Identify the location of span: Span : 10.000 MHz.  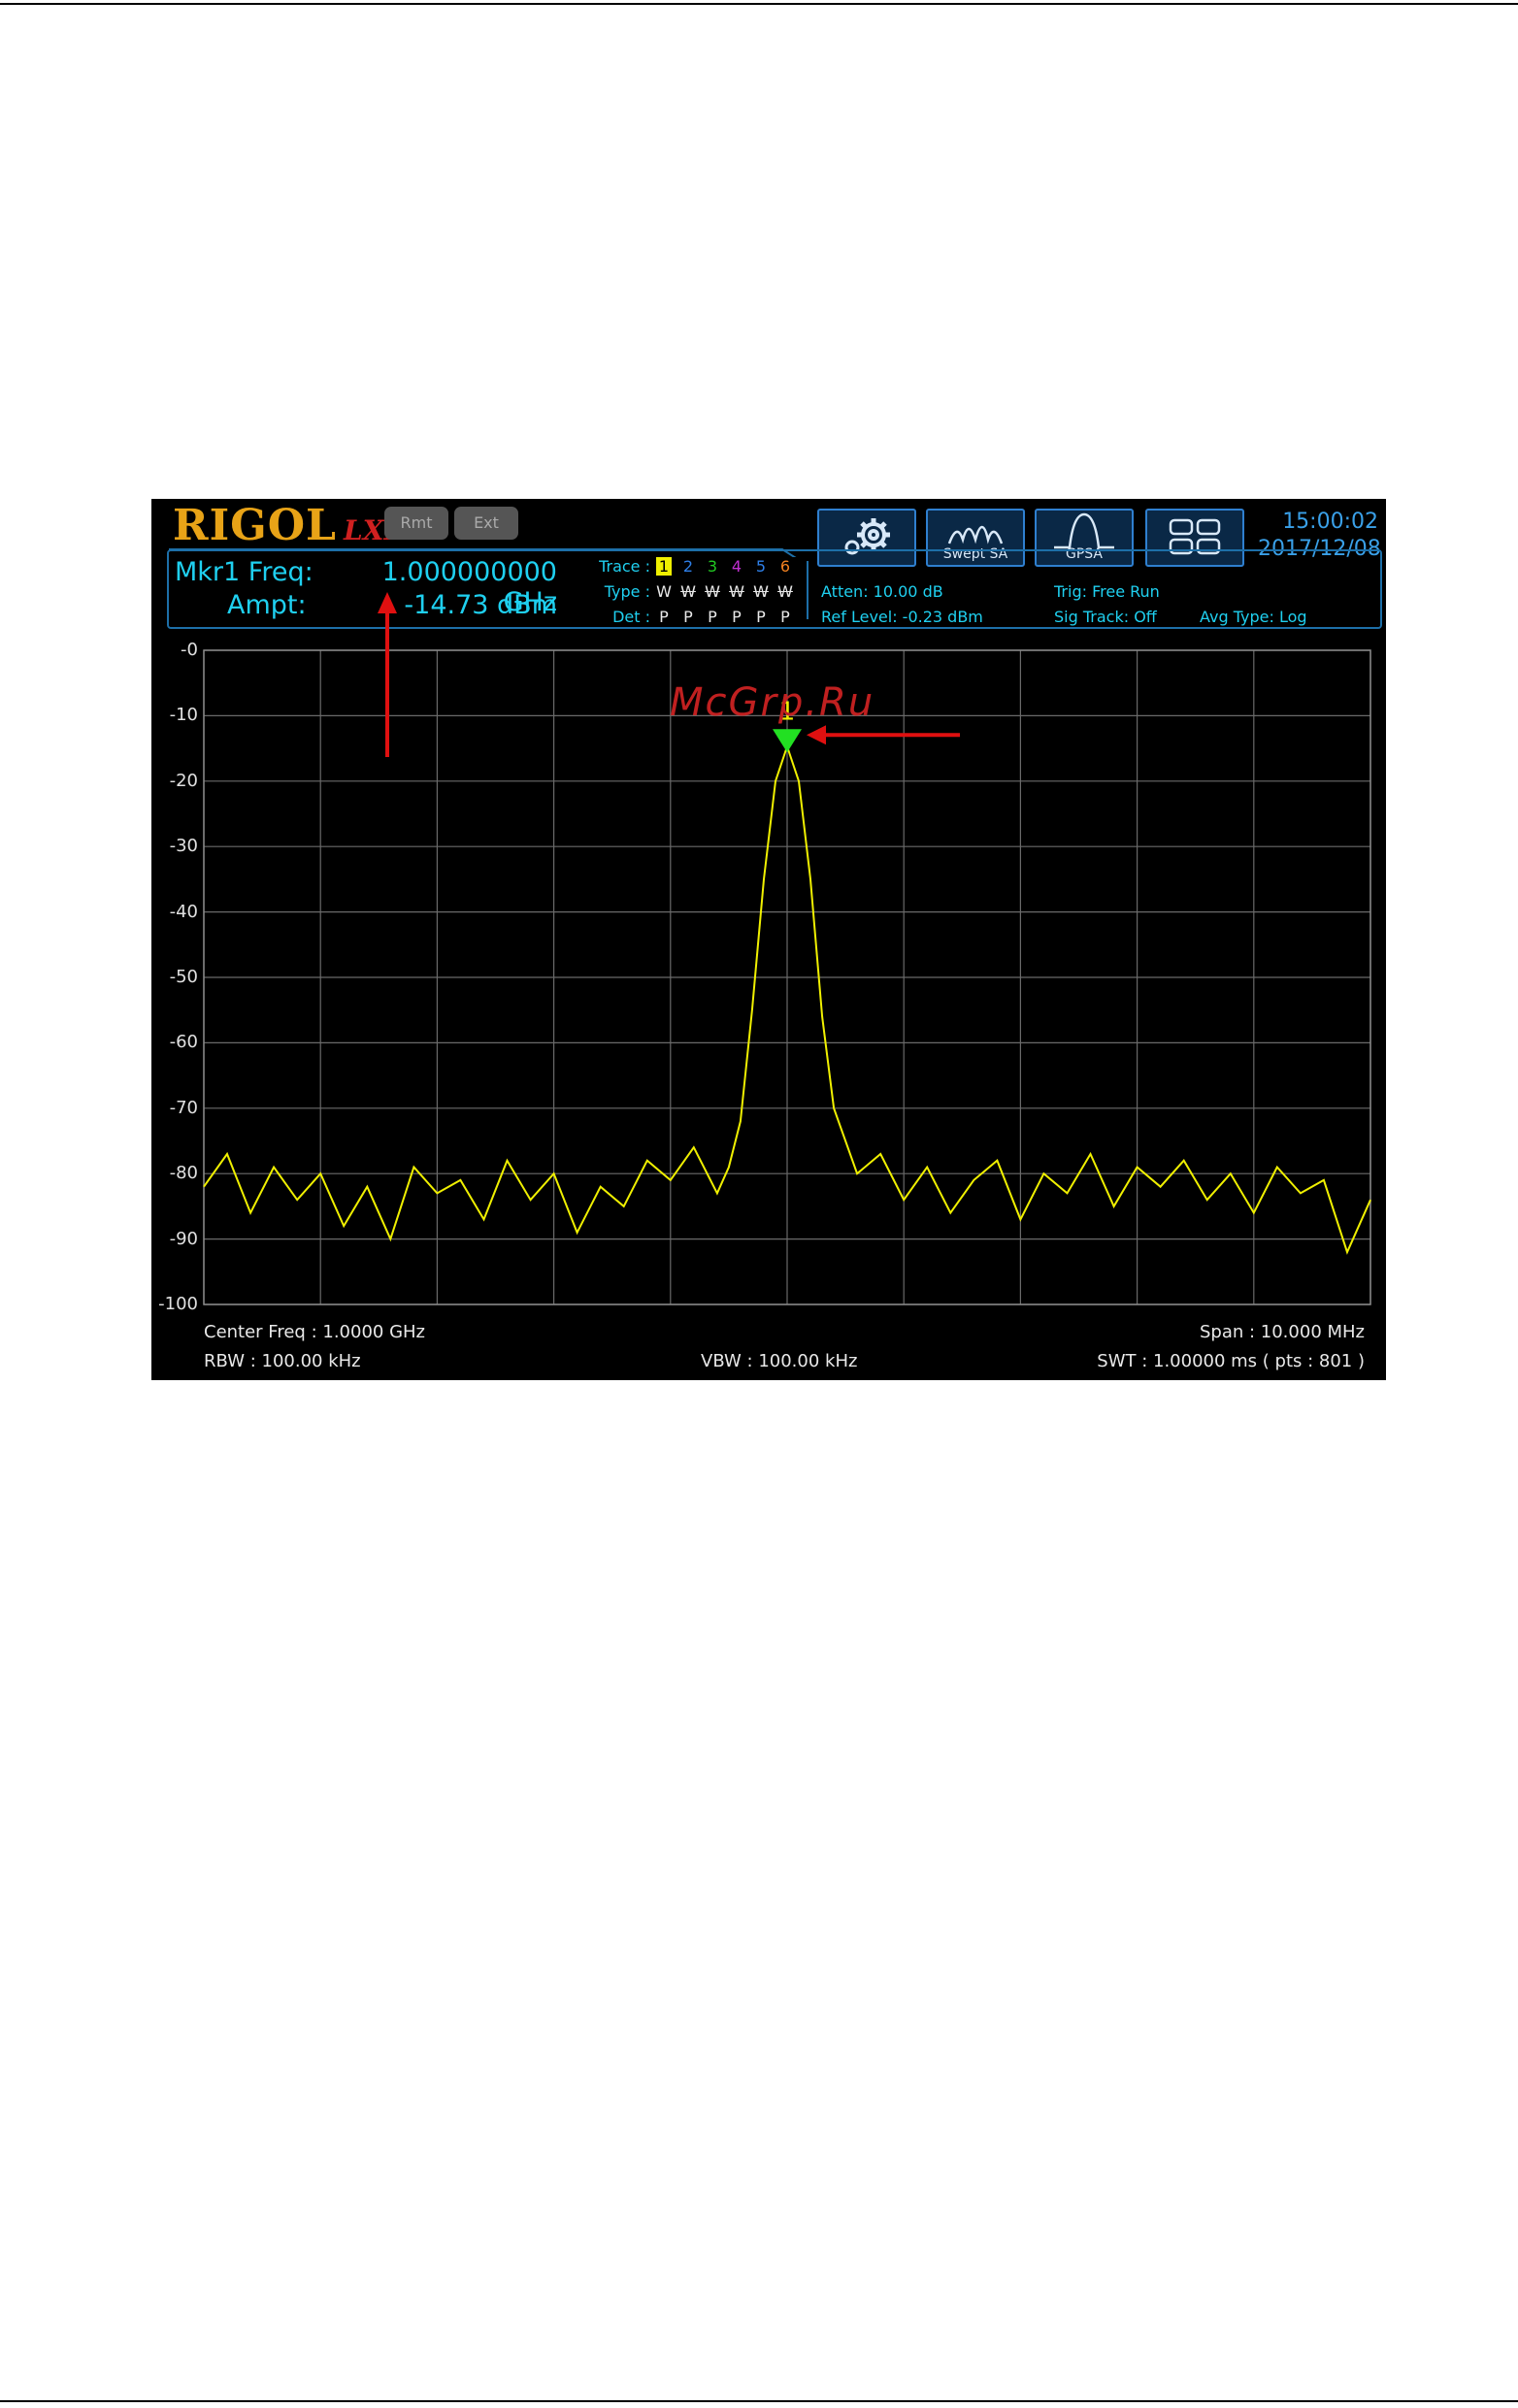
(1282, 1332).